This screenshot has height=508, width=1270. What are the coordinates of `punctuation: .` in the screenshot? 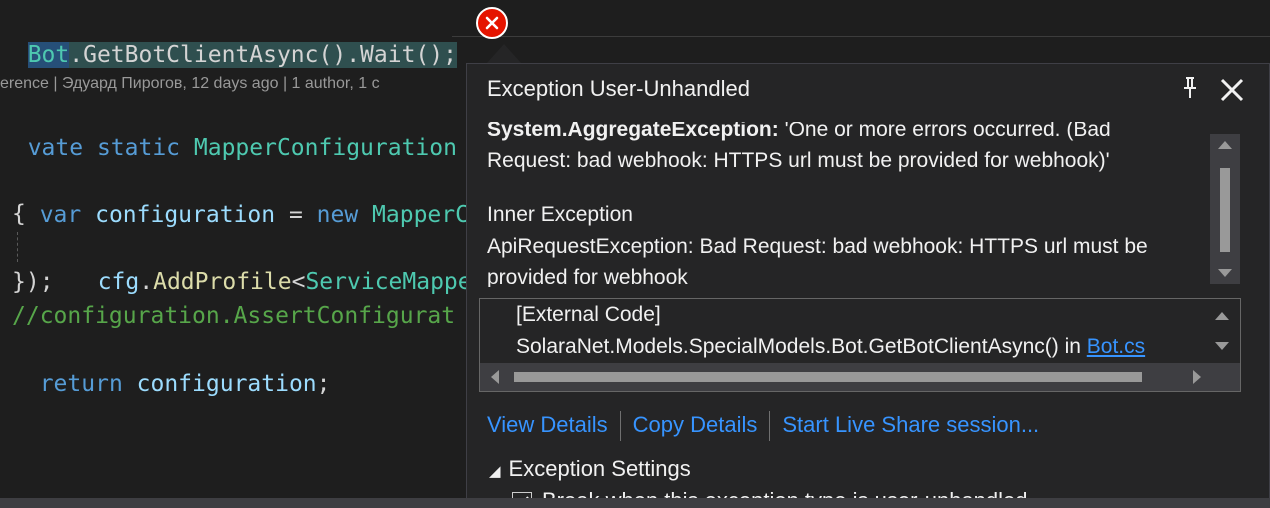 It's located at (146, 282).